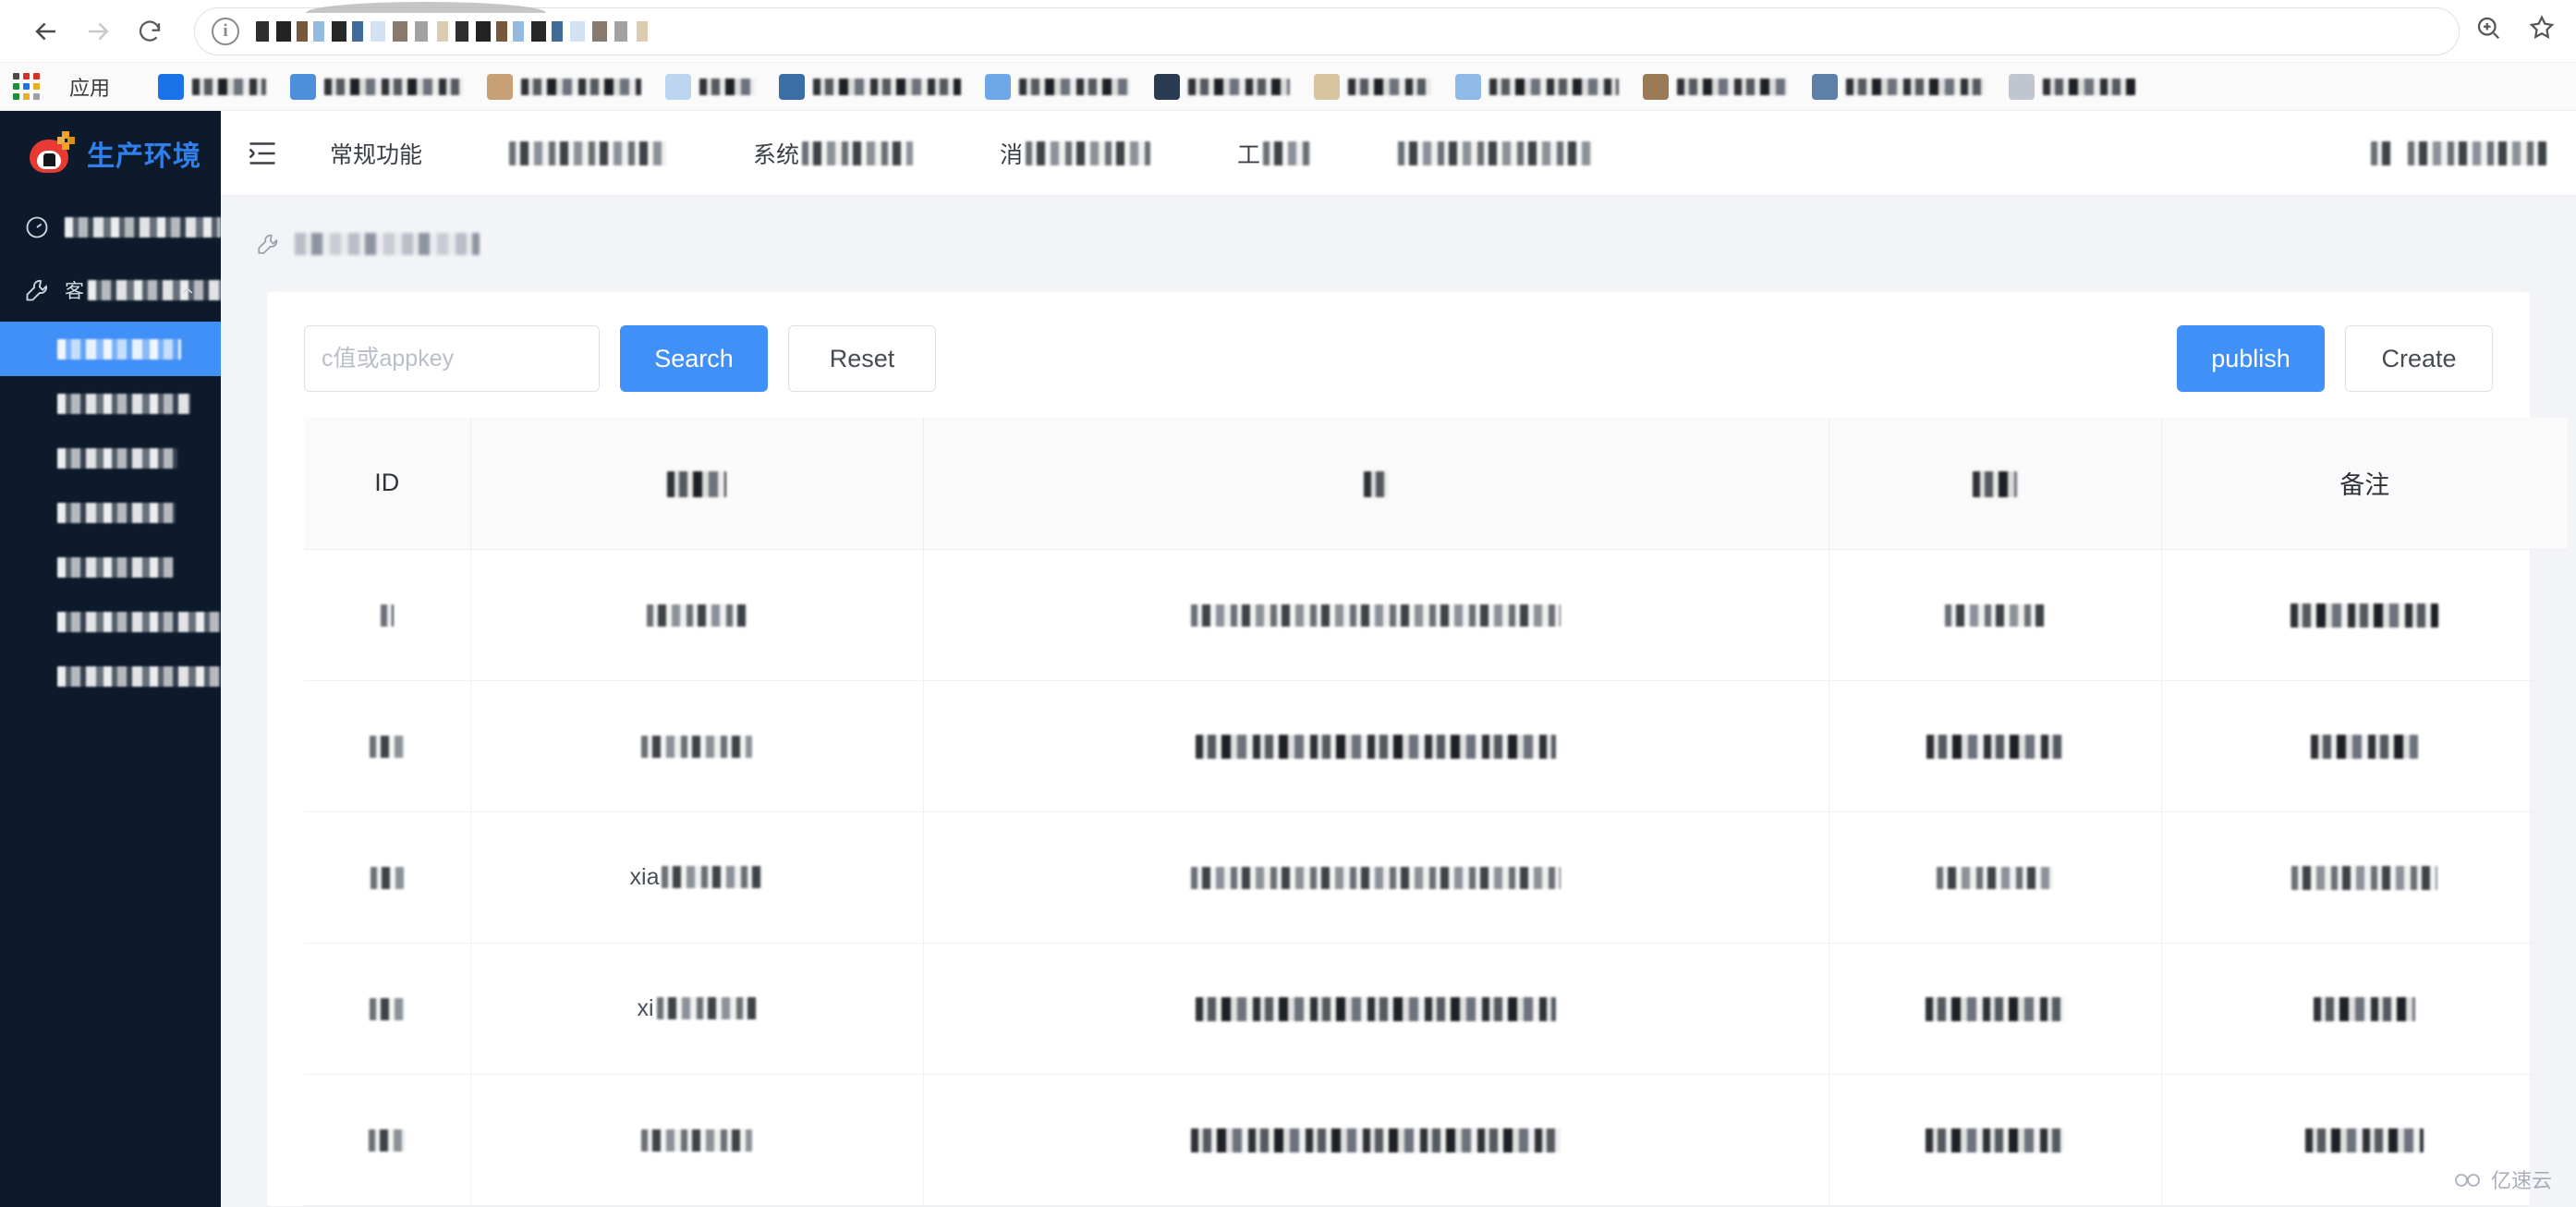  What do you see at coordinates (1075, 153) in the screenshot?
I see `nav-item-4: 消` at bounding box center [1075, 153].